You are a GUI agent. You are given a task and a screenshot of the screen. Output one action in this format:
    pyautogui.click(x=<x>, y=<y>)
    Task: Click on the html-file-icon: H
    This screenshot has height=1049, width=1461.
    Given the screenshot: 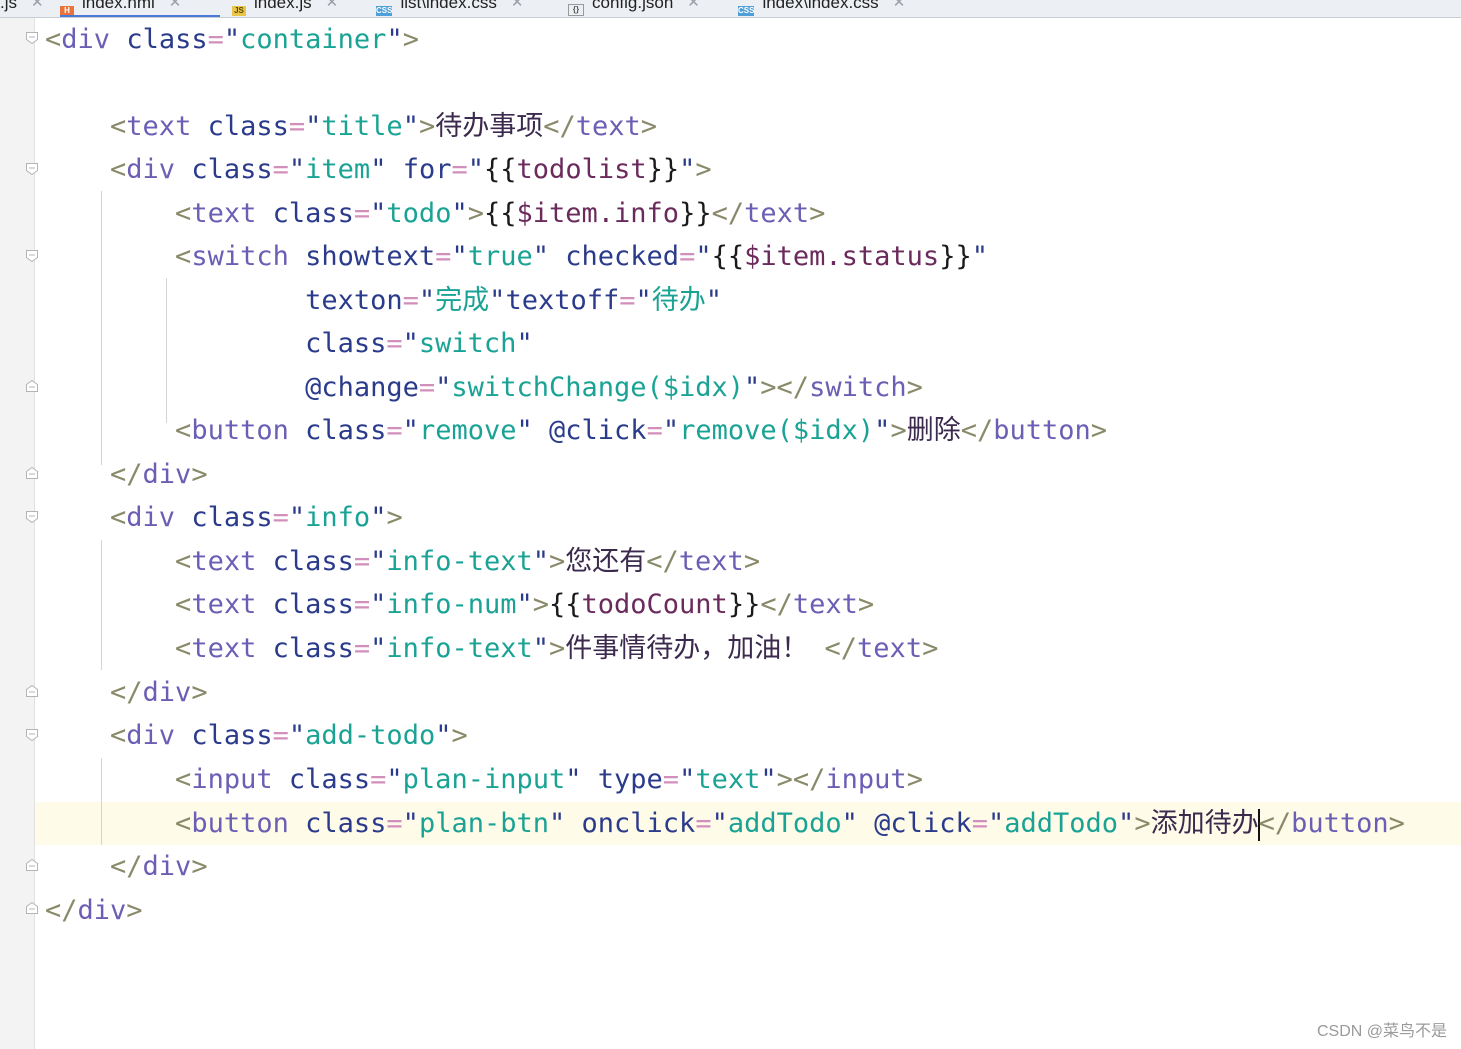 What is the action you would take?
    pyautogui.click(x=67, y=11)
    